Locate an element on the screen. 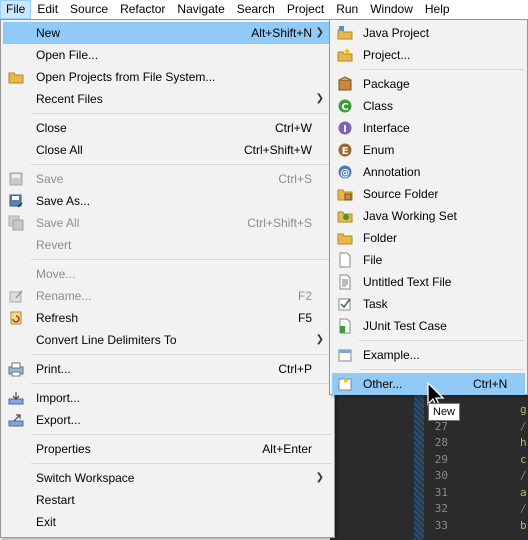  example-icon is located at coordinates (345, 355).